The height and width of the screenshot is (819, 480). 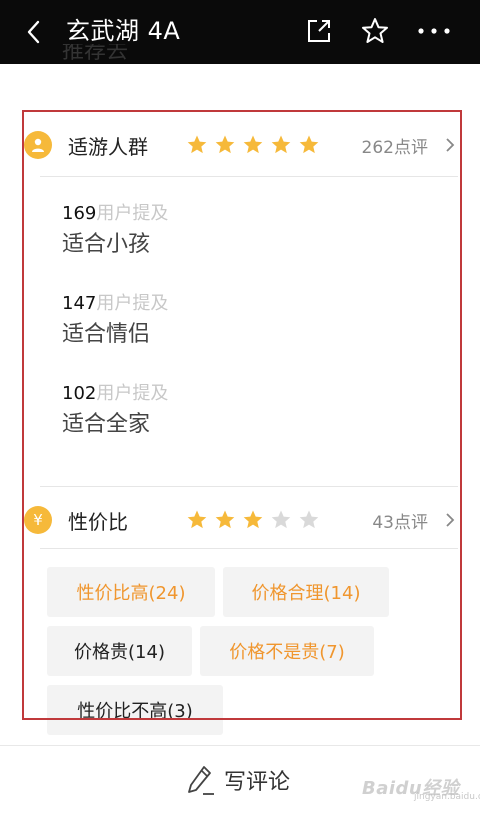 I want to click on crowd-title: 适游人群, so click(x=108, y=146).